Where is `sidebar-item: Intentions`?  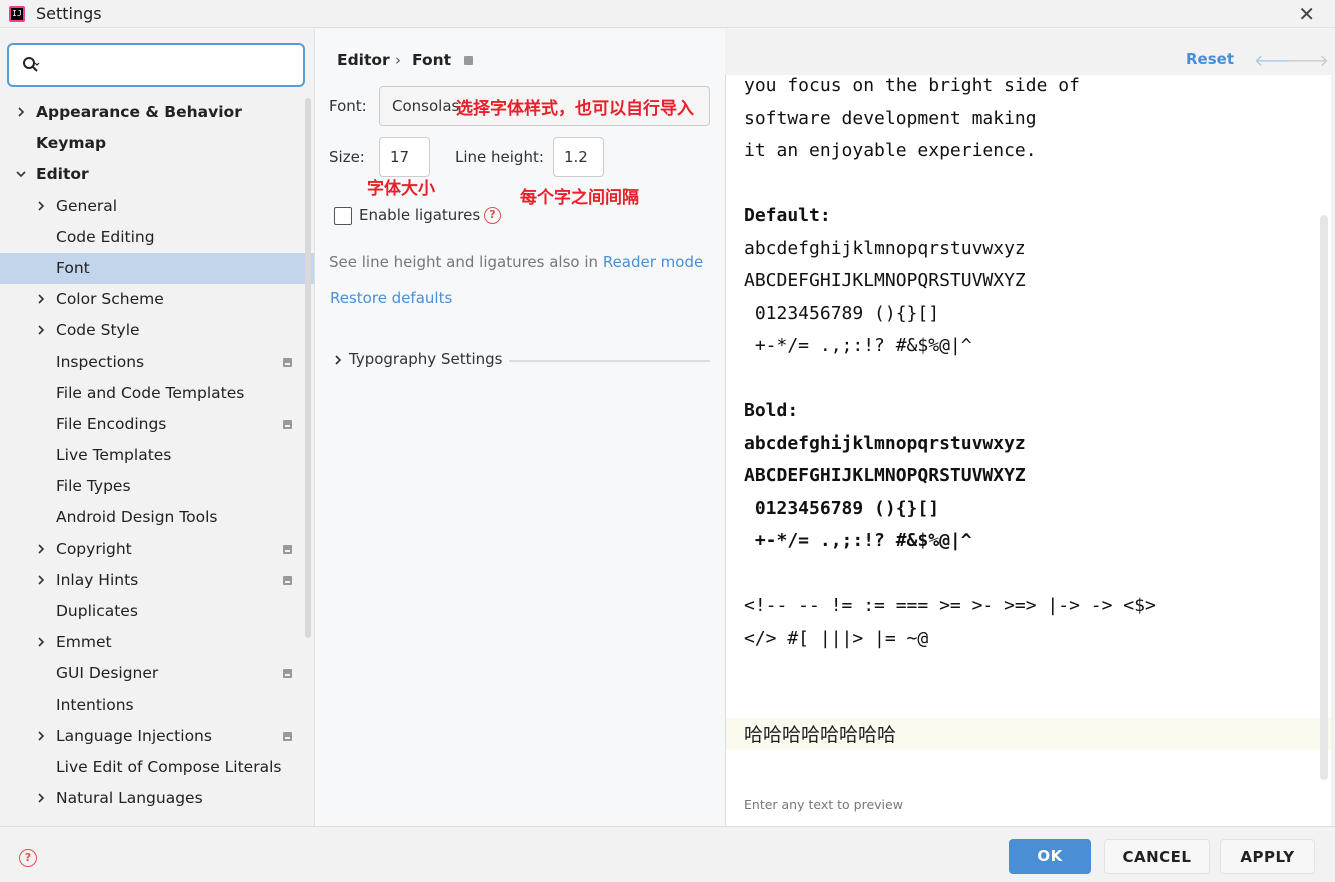 sidebar-item: Intentions is located at coordinates (157, 705).